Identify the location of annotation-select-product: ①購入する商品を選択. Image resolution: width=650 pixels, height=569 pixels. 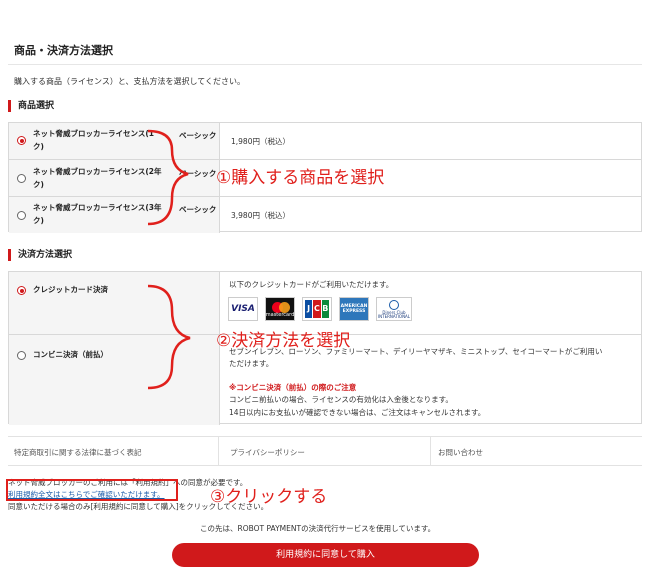
(300, 178).